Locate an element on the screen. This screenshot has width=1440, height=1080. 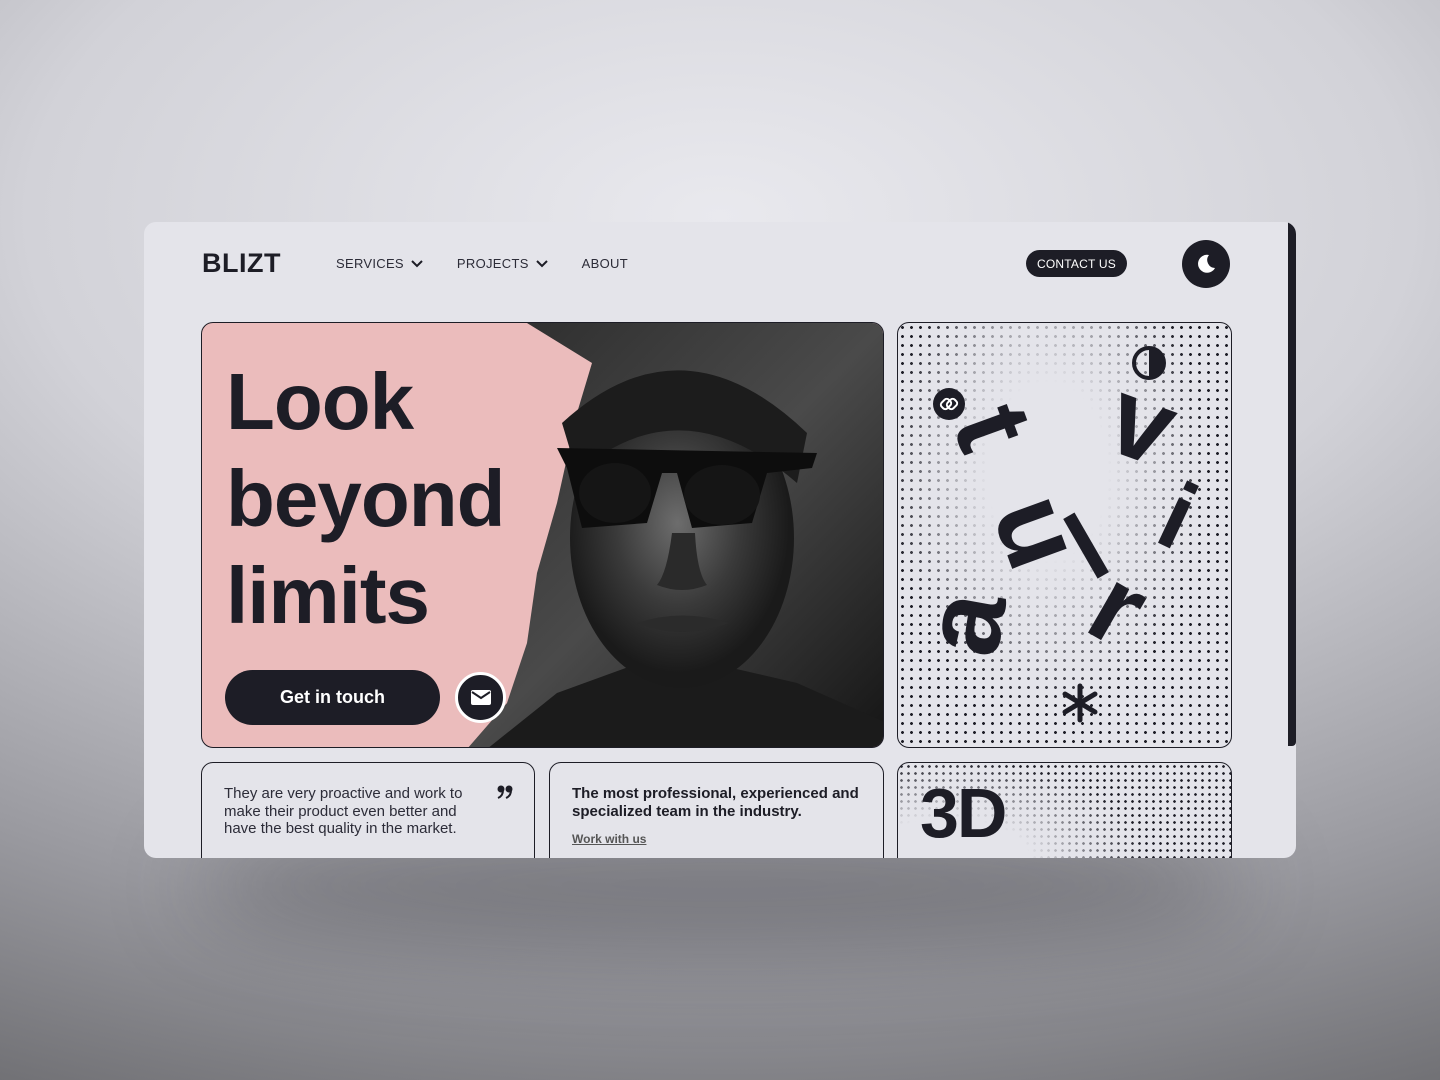
envelope-icon is located at coordinates (480, 697).